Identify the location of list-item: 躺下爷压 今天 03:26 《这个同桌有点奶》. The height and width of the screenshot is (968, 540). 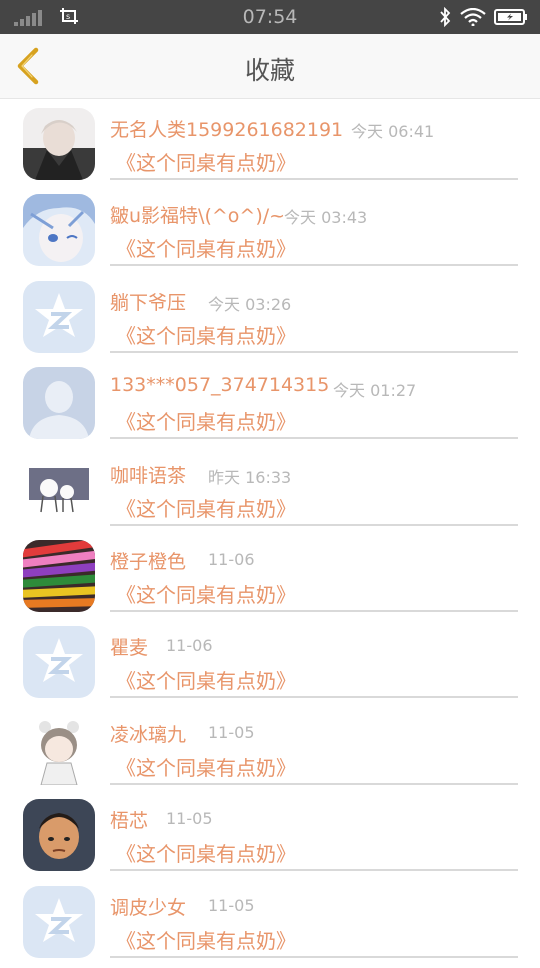
(270, 320).